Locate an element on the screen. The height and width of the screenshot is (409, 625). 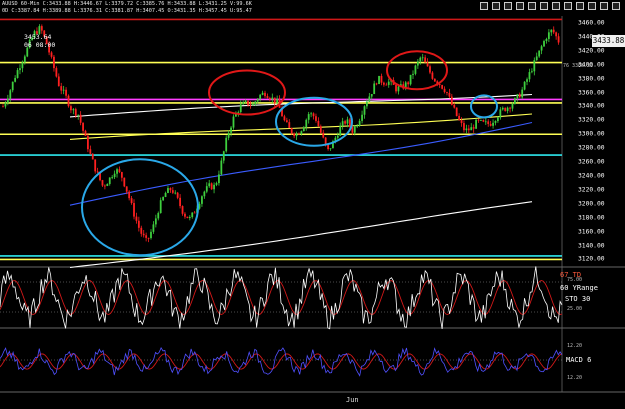
price-tick-label: 3240.00 is located at coordinates (591, 176).